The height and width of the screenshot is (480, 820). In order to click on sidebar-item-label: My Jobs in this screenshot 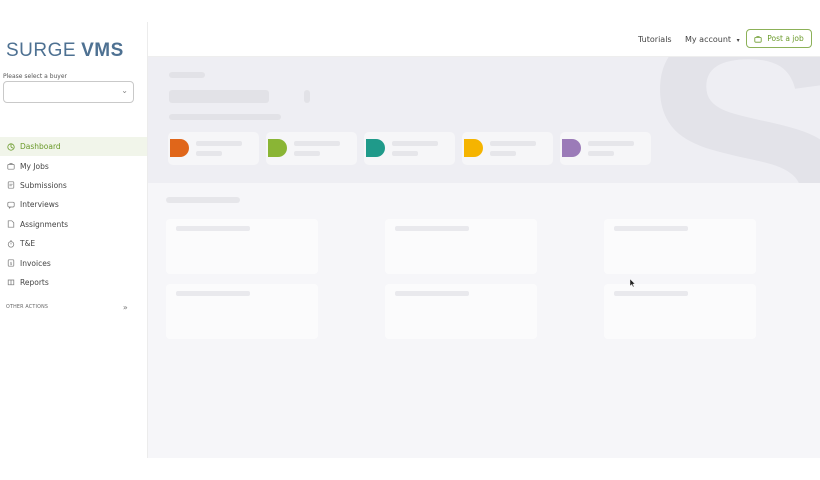, I will do `click(34, 166)`.